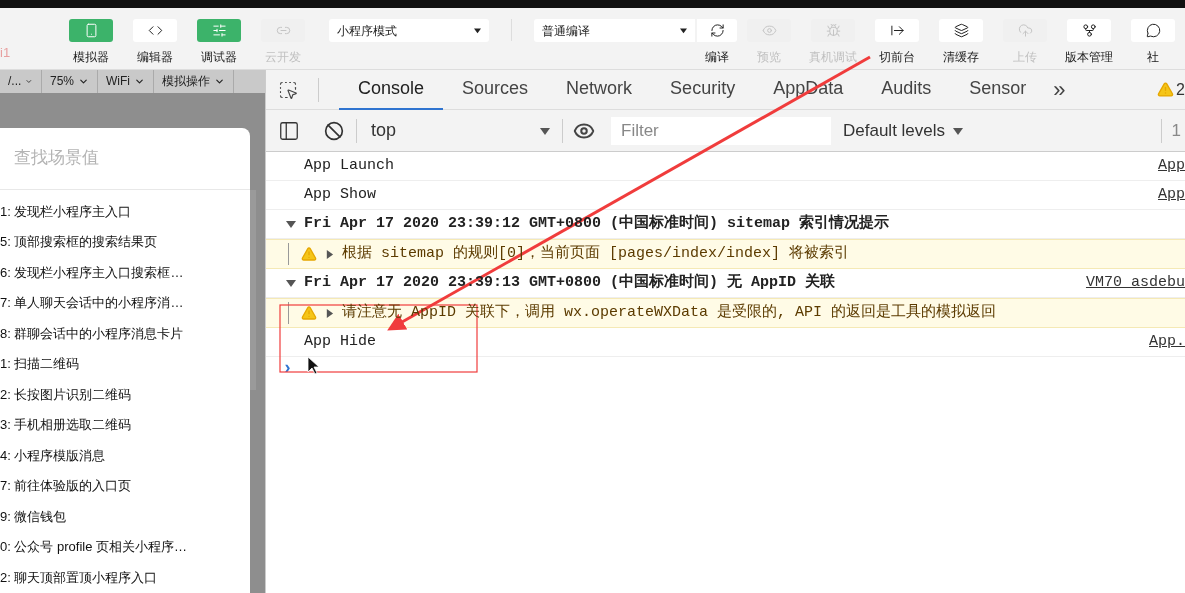 The width and height of the screenshot is (1185, 593). I want to click on levels-select: Default levels, so click(903, 130).